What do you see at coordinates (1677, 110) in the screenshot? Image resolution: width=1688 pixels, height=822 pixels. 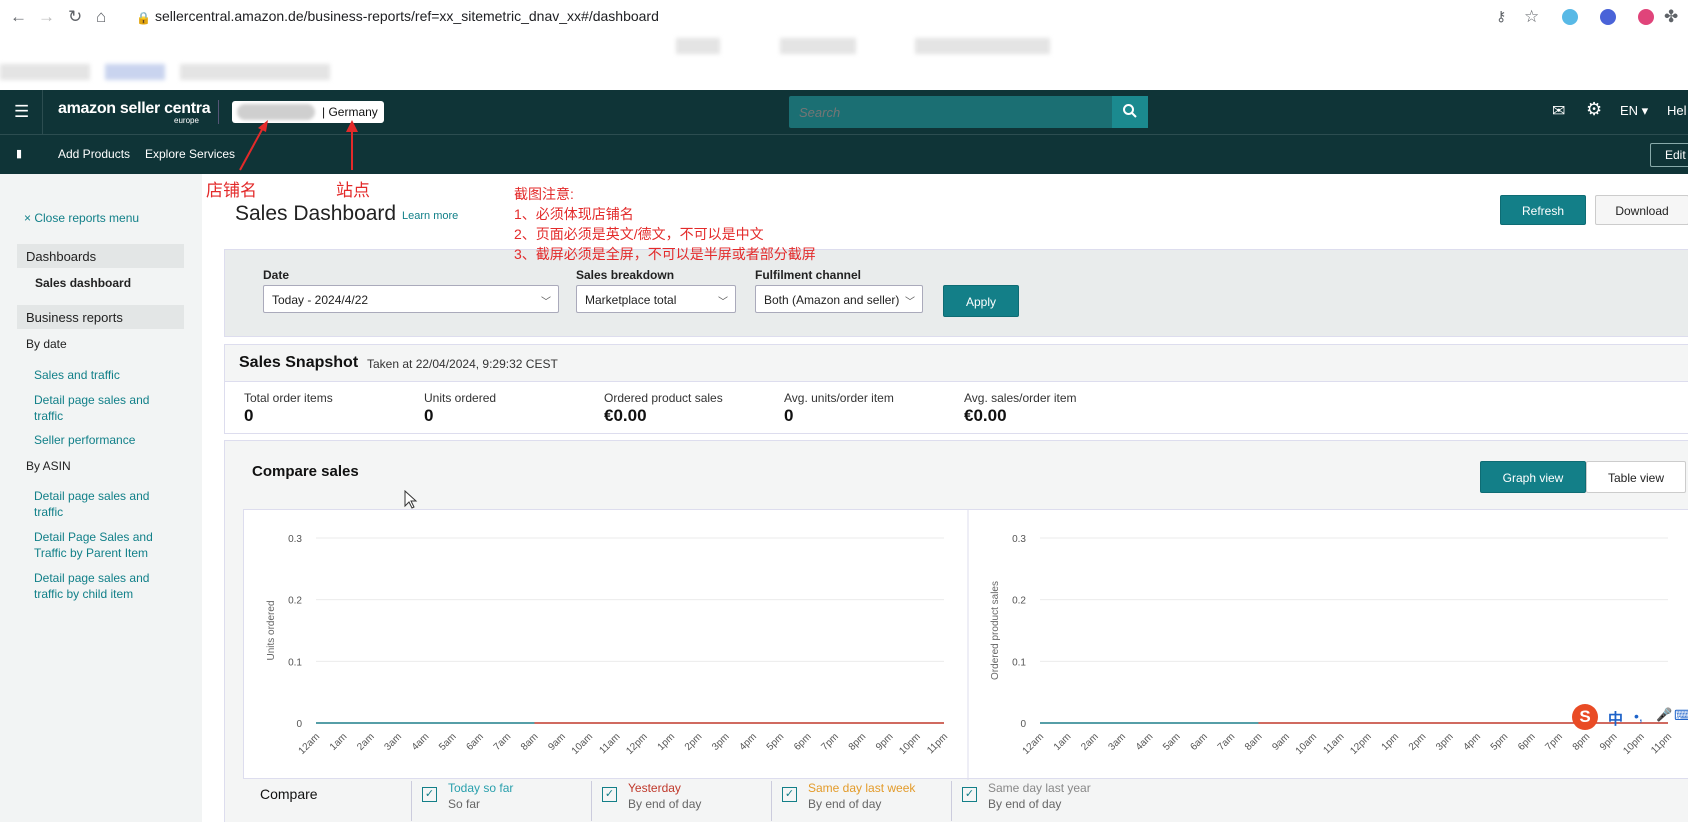 I see `help-link: Hel` at bounding box center [1677, 110].